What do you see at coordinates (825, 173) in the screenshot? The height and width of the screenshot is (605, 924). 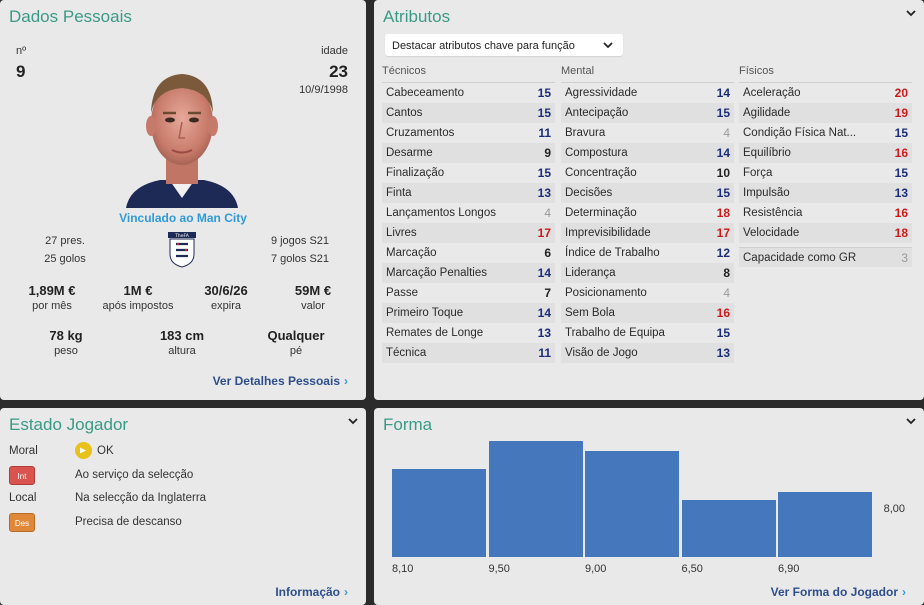 I see `attribute-row: Força 15` at bounding box center [825, 173].